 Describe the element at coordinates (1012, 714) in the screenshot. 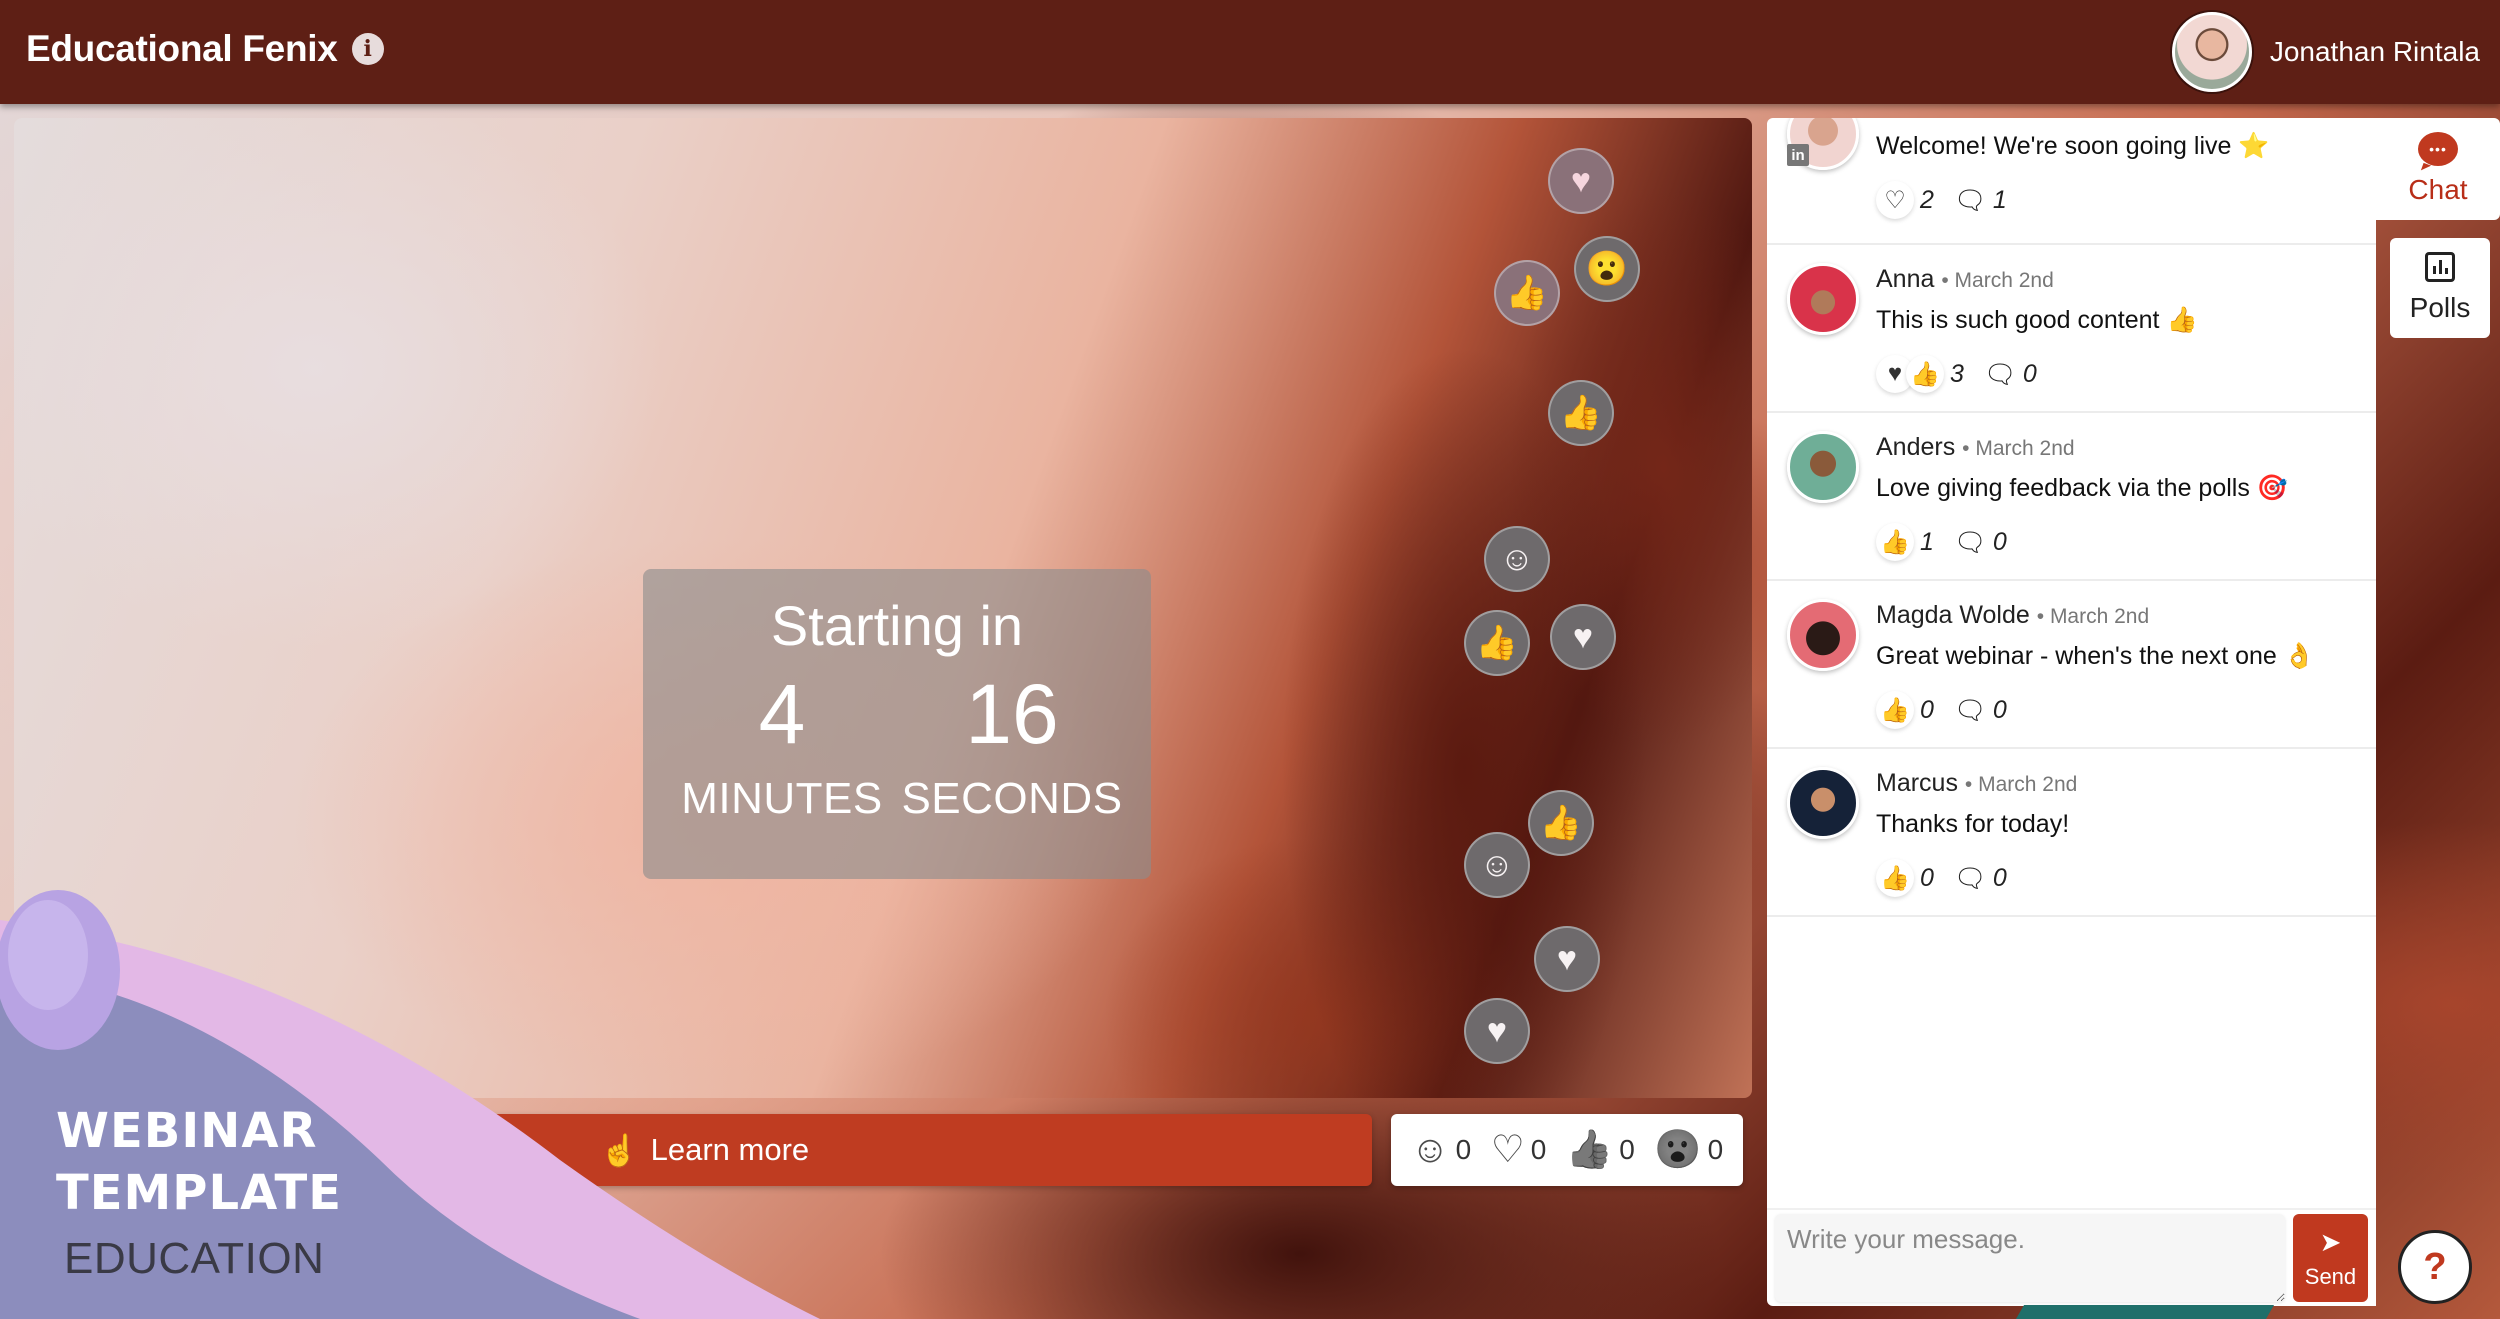

I see `seconds-value: 16` at that location.